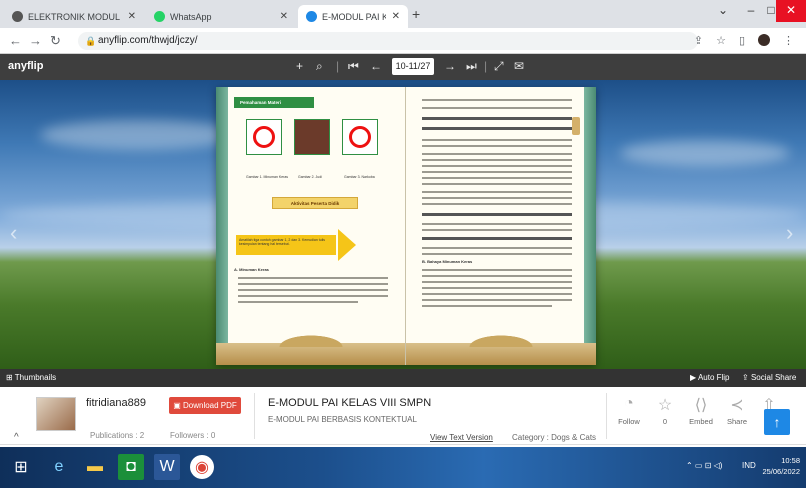 The height and width of the screenshot is (488, 806). What do you see at coordinates (789, 233) in the screenshot?
I see `next-flip-icon: ›` at bounding box center [789, 233].